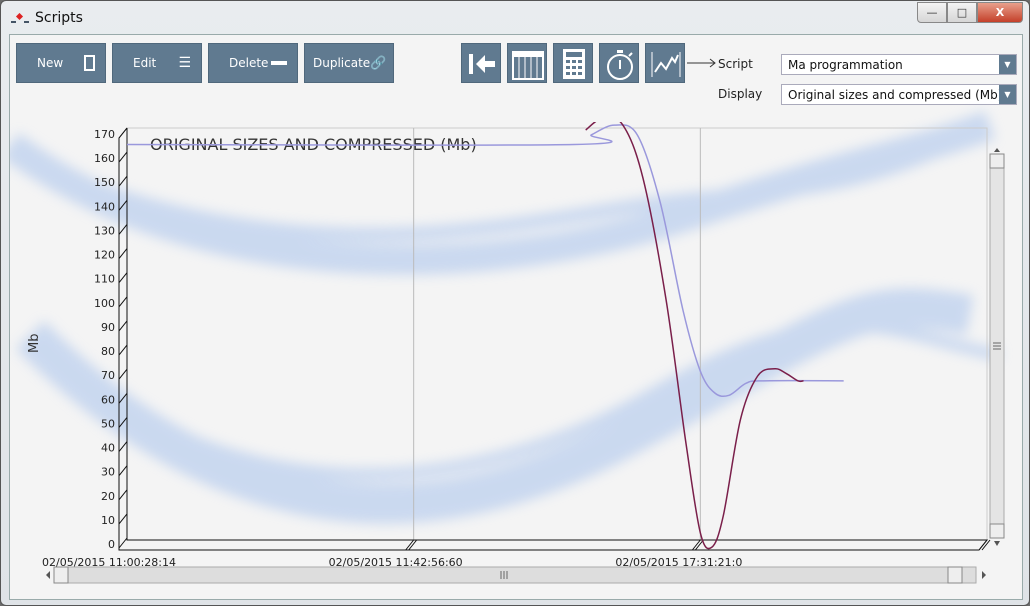 This screenshot has height=606, width=1030. I want to click on y-tick-label: 50, so click(108, 423).